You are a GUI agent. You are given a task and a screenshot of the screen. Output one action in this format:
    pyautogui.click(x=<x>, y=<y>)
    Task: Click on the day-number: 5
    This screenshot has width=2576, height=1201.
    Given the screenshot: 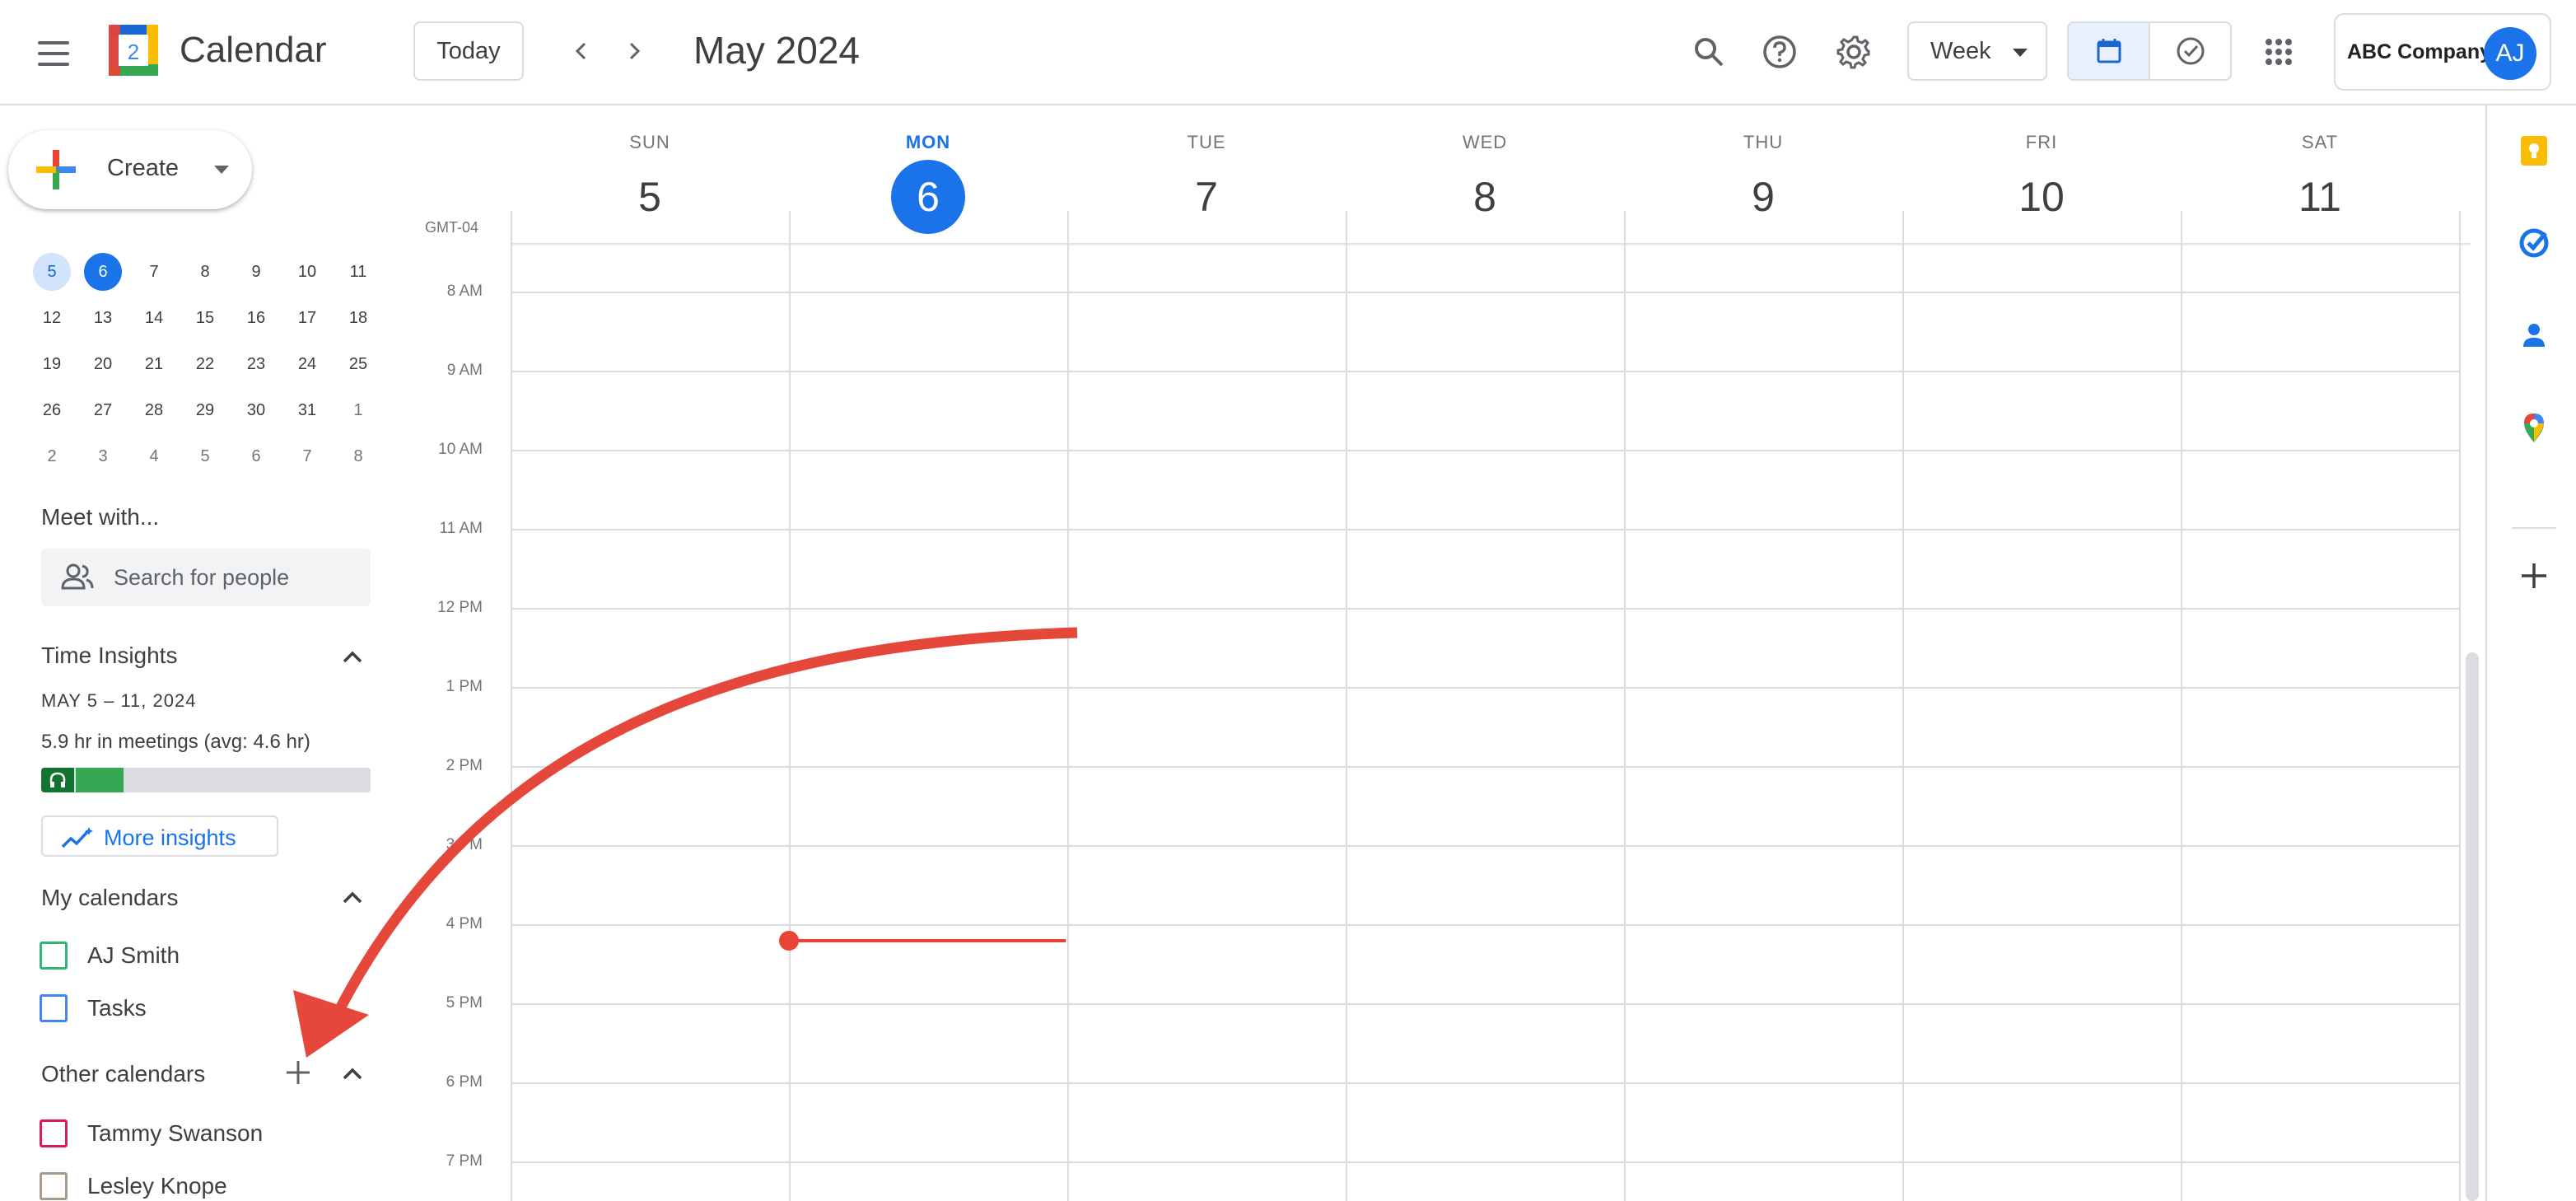 What is the action you would take?
    pyautogui.click(x=650, y=197)
    